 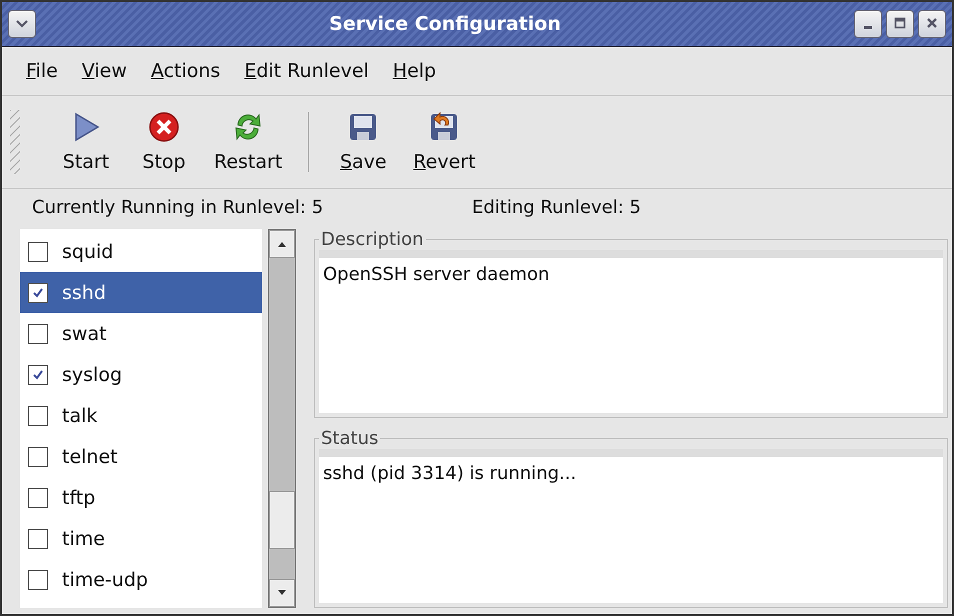 I want to click on toolbar-button: Revert, so click(x=444, y=142).